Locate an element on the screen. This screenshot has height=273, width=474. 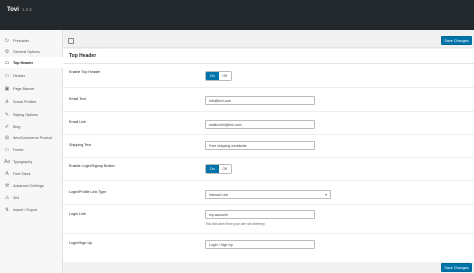
login-signup-label: Login/Sign Up is located at coordinates (81, 243).